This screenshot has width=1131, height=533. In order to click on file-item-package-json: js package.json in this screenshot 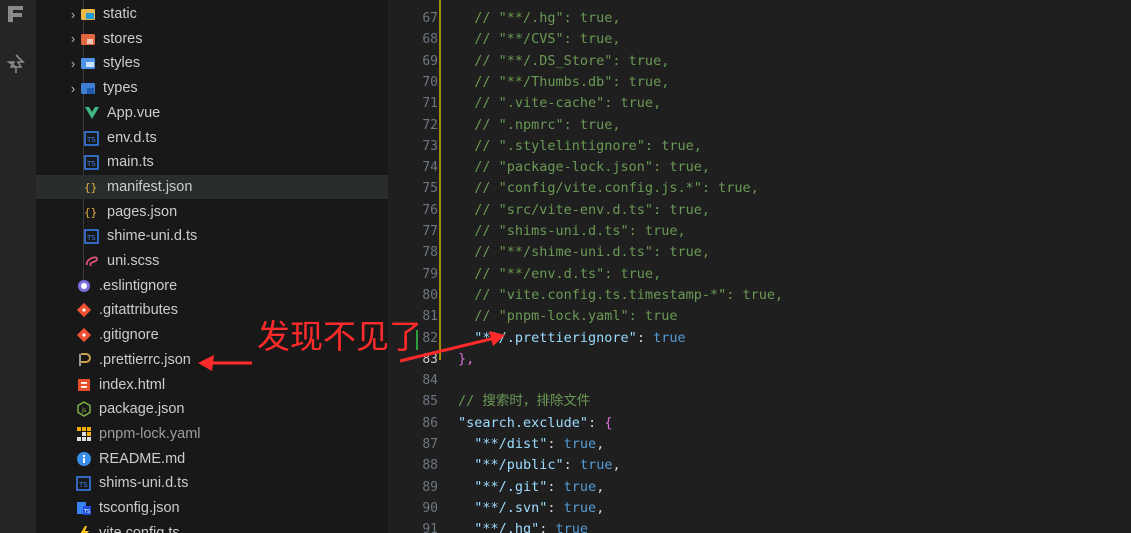, I will do `click(212, 409)`.